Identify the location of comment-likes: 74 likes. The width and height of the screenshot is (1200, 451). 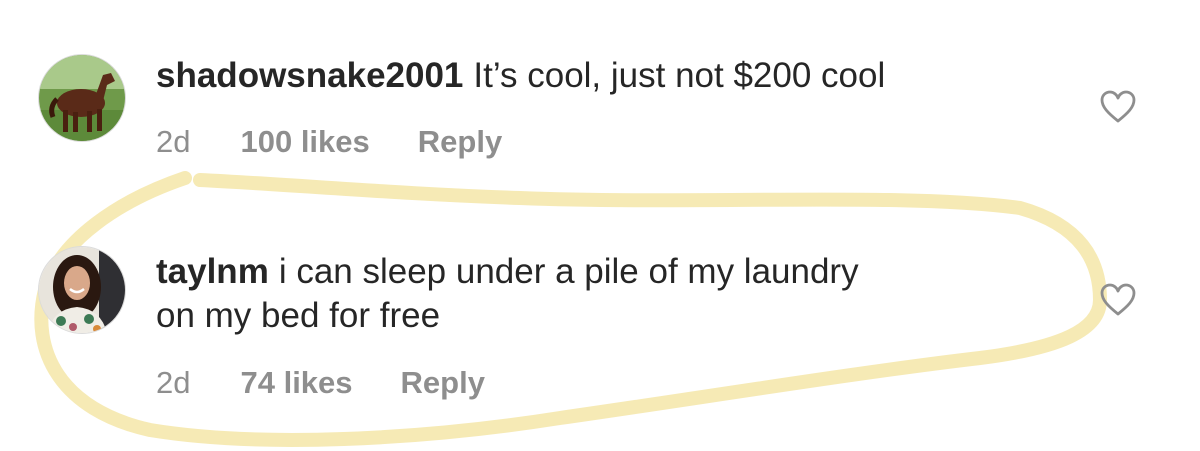
(296, 383).